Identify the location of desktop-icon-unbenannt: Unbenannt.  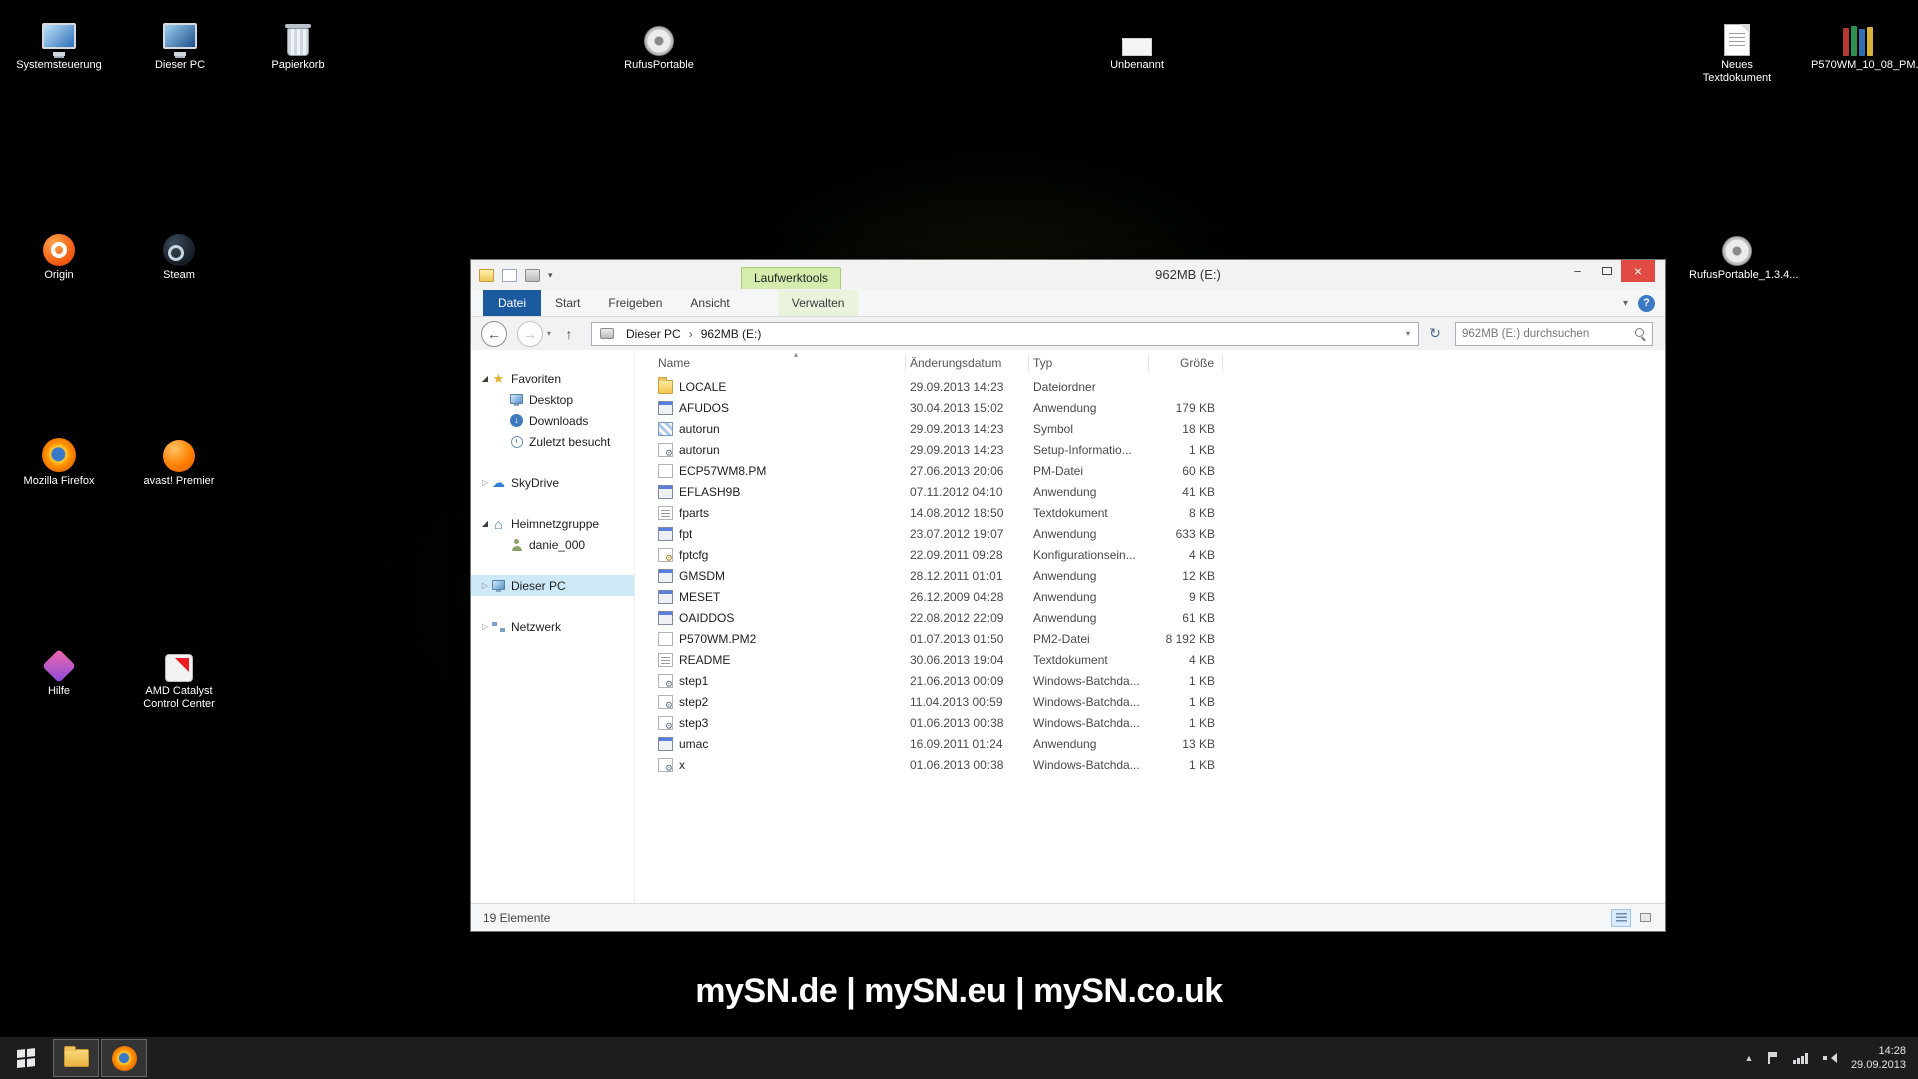
(1137, 42).